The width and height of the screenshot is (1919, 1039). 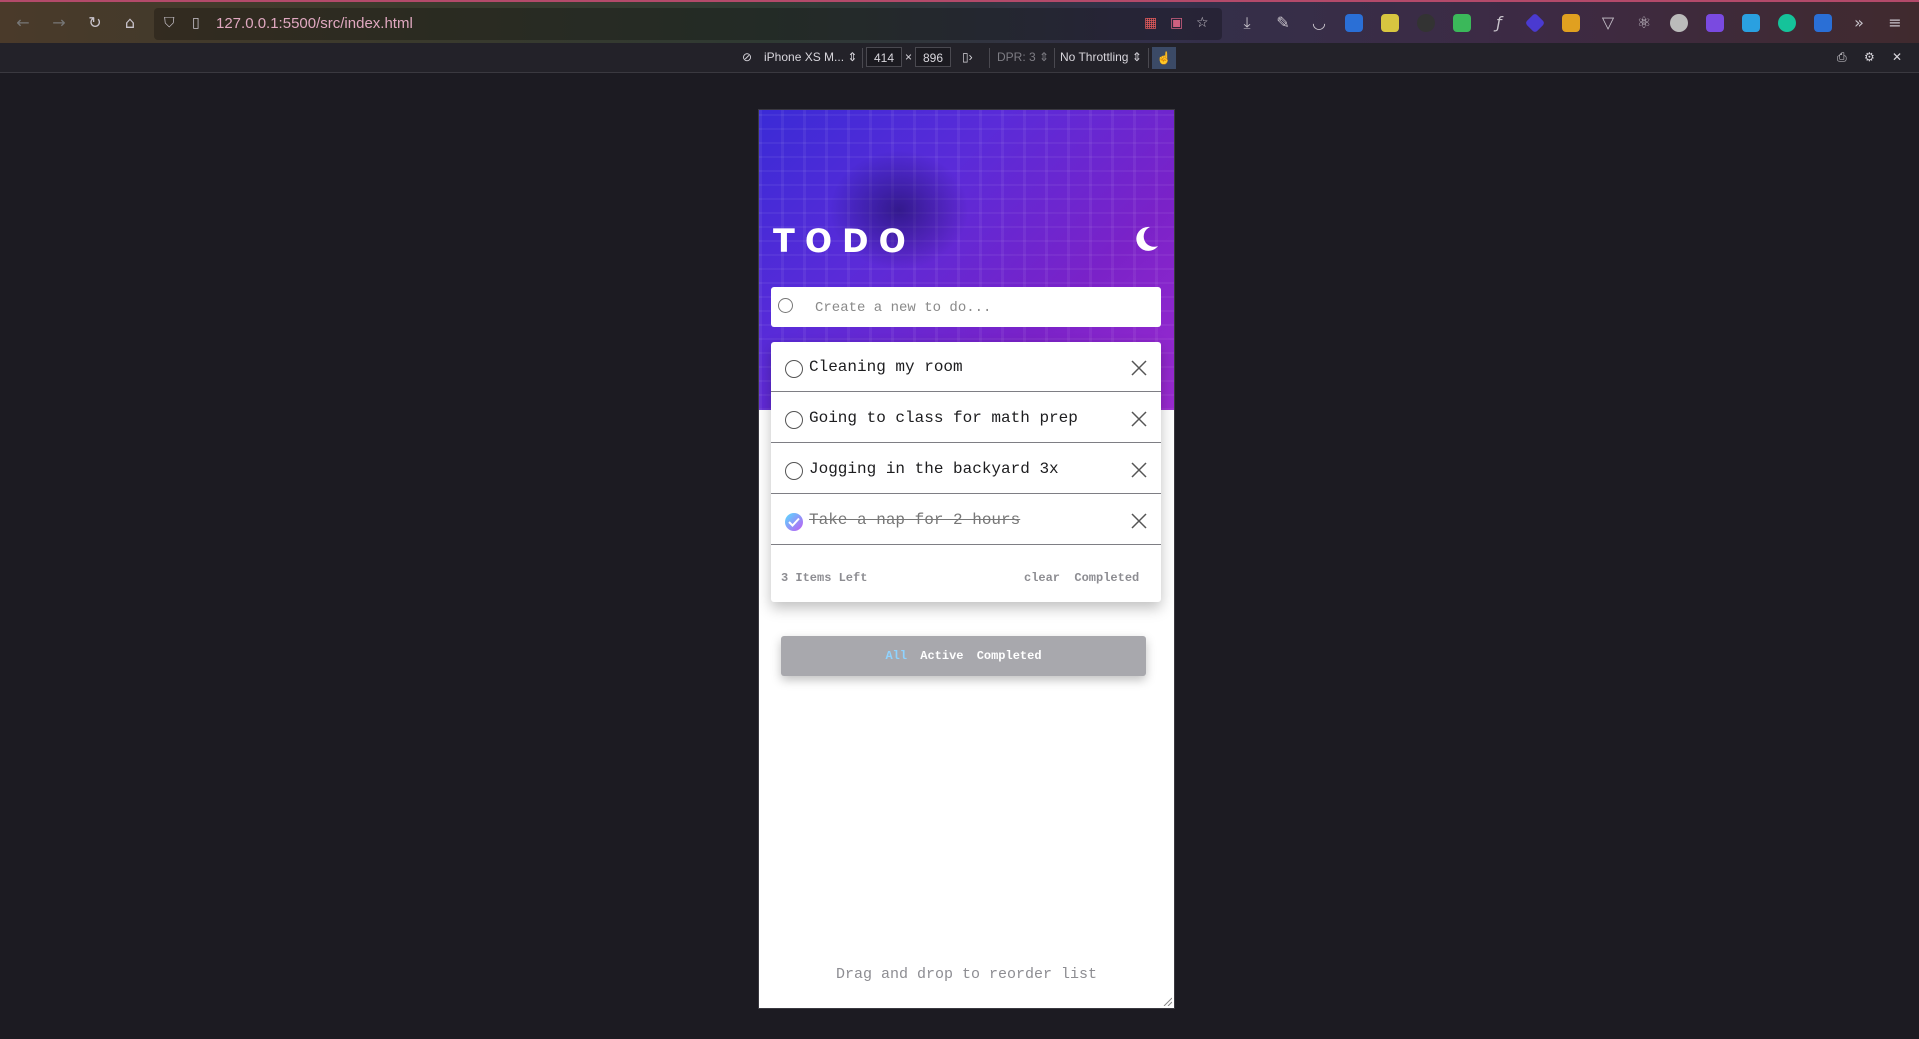 I want to click on list-footer: 3 Items Left clear Completed, so click(x=966, y=582).